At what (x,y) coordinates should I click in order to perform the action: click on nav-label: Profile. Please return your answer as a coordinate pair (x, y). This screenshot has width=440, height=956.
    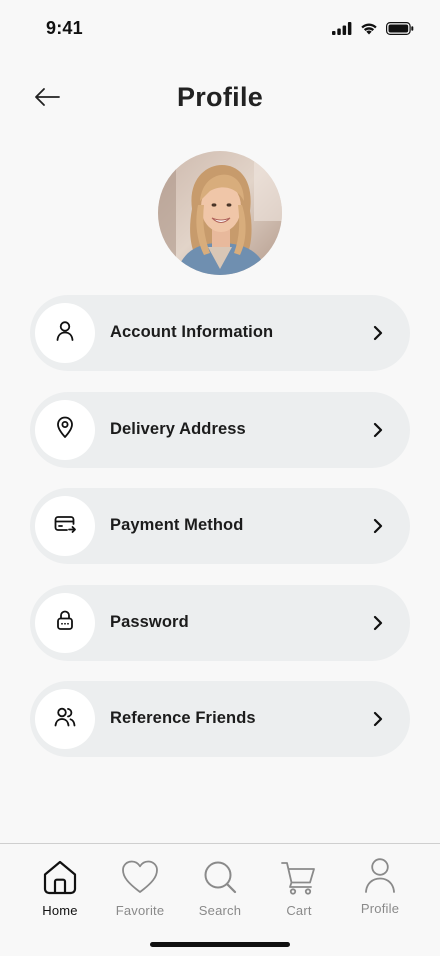
    Looking at the image, I should click on (380, 908).